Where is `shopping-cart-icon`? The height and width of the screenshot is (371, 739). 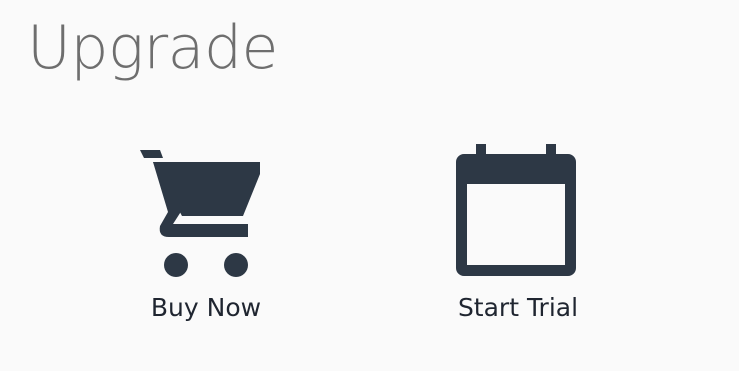 shopping-cart-icon is located at coordinates (206, 208).